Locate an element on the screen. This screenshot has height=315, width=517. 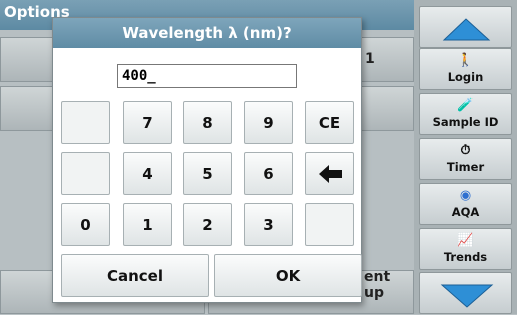
login-button: 🚶 Login is located at coordinates (465, 69).